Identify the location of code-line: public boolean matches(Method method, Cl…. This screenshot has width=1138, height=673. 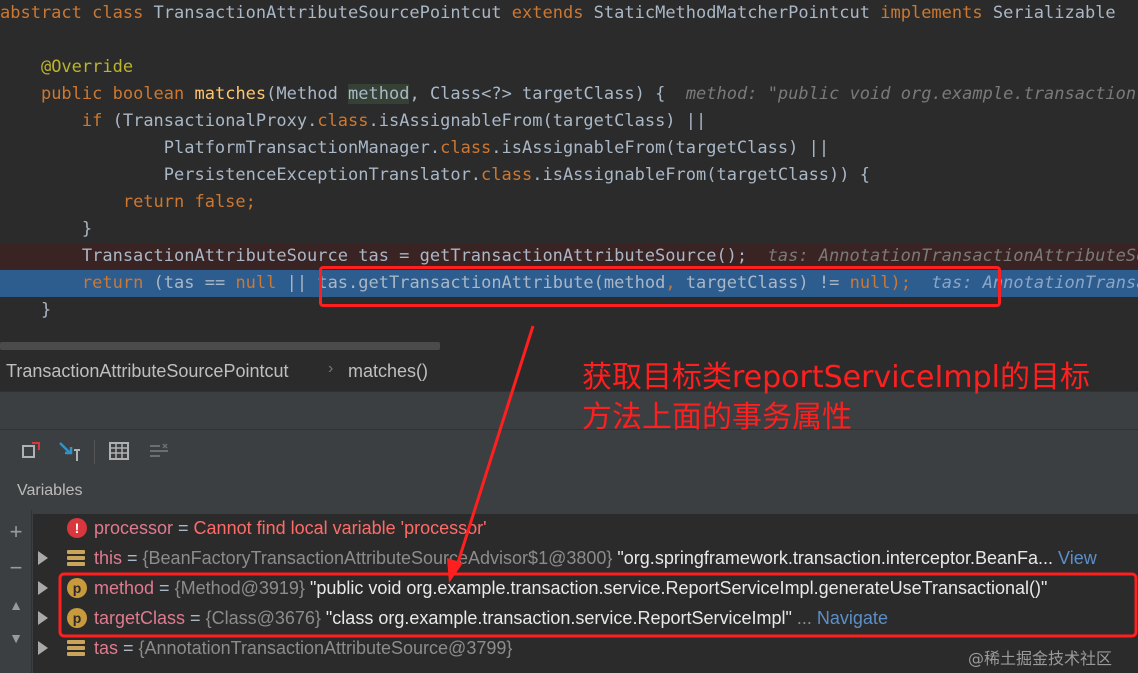
(569, 94).